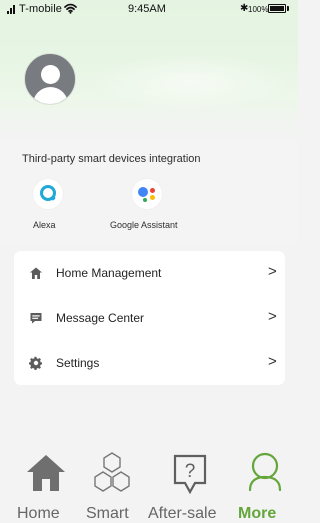  I want to click on message-center-label: Message Center, so click(100, 318).